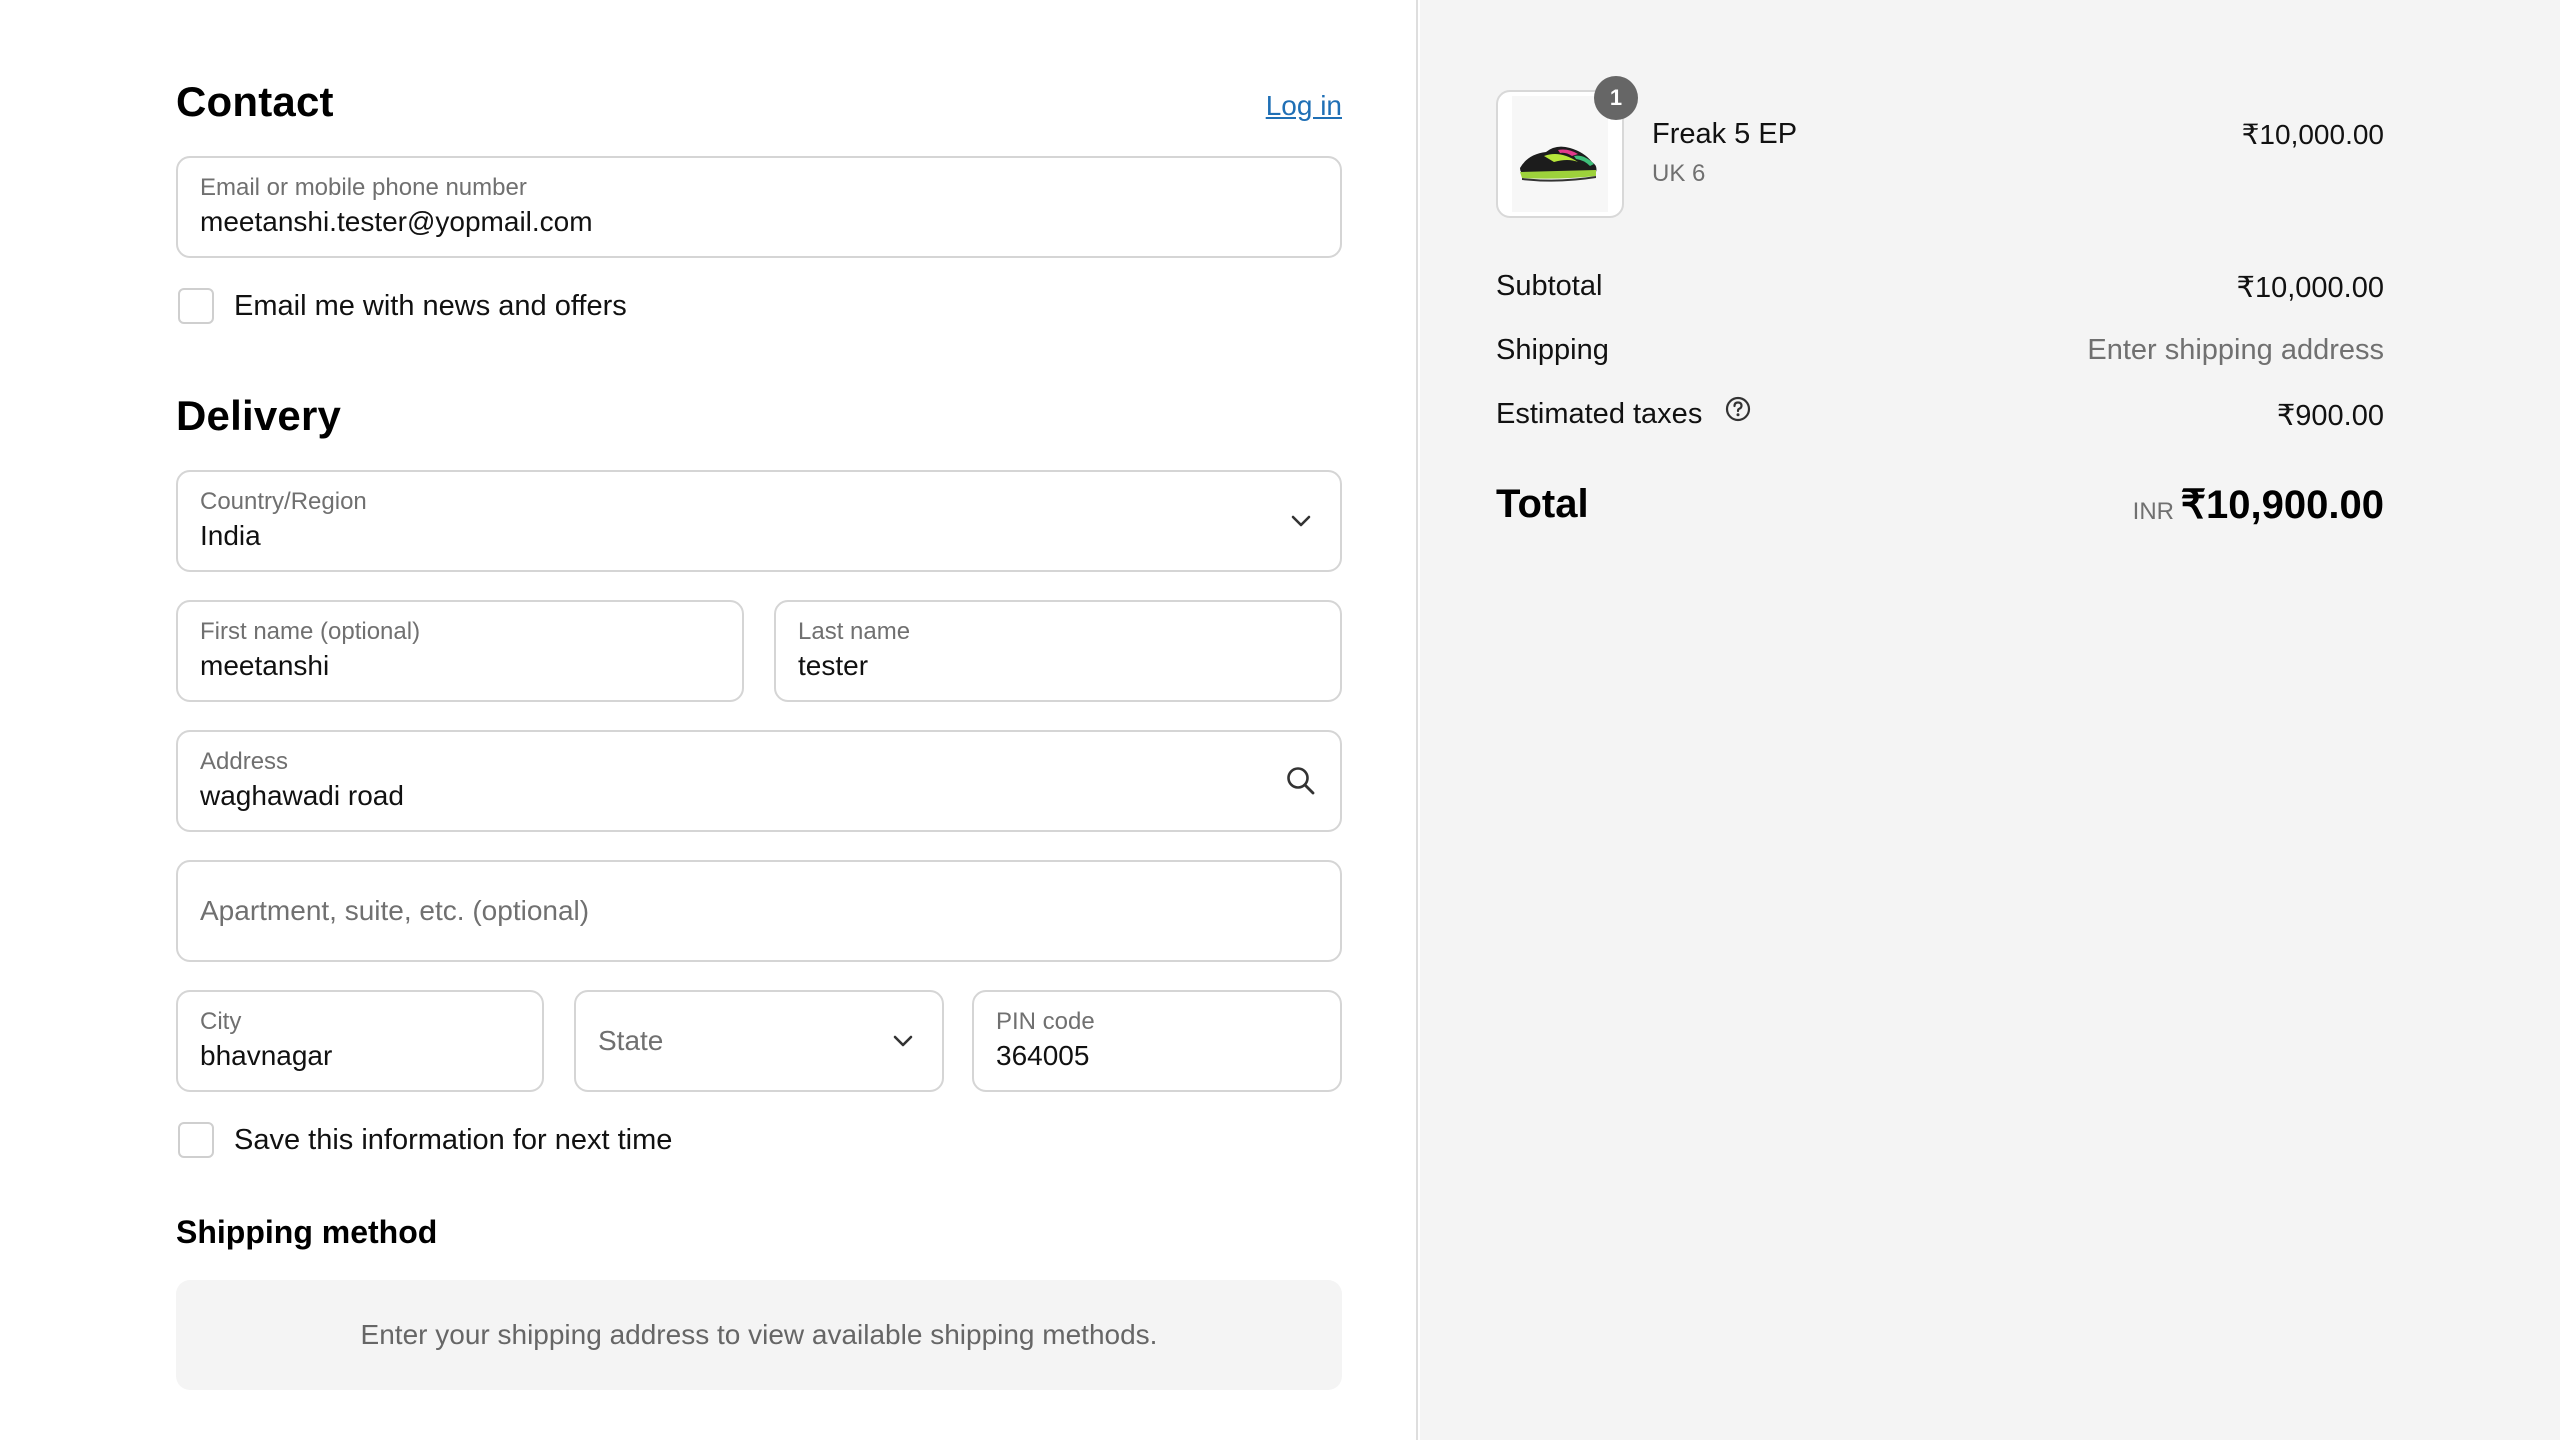 This screenshot has height=1440, width=2560. I want to click on last-name-label: Last name, so click(854, 631).